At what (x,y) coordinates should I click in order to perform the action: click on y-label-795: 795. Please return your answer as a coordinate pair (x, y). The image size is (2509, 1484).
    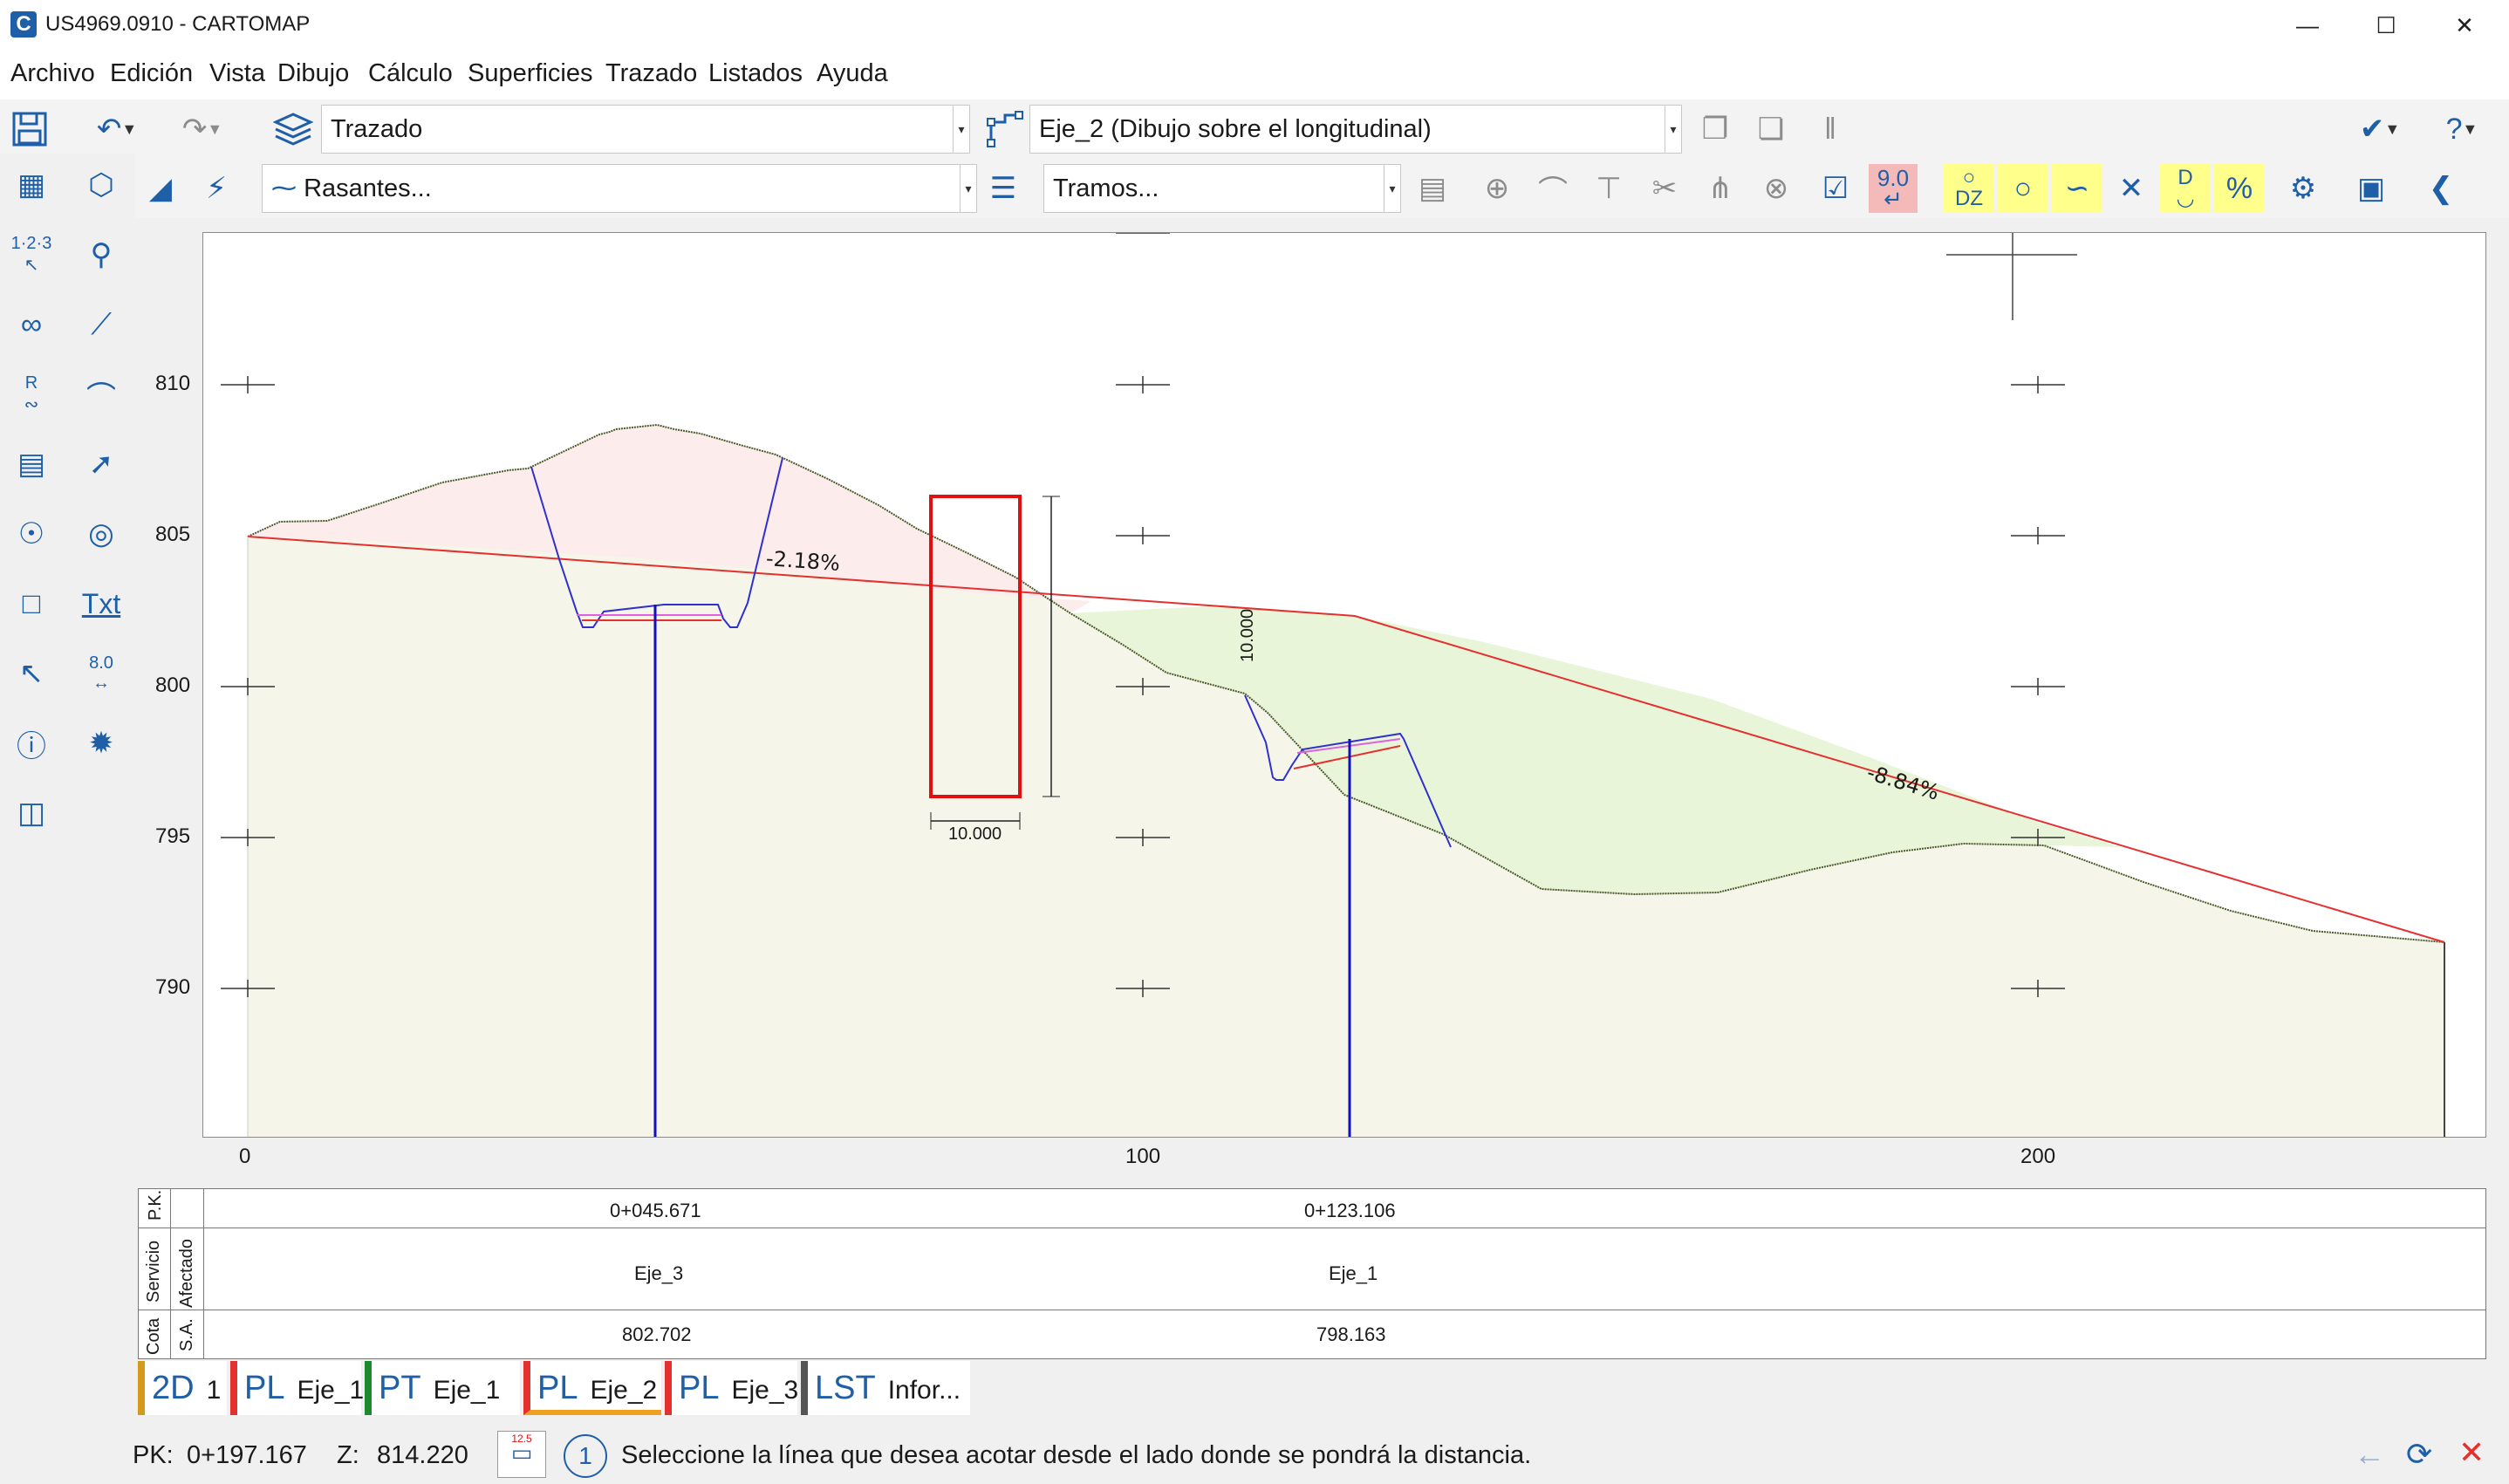
    Looking at the image, I should click on (173, 836).